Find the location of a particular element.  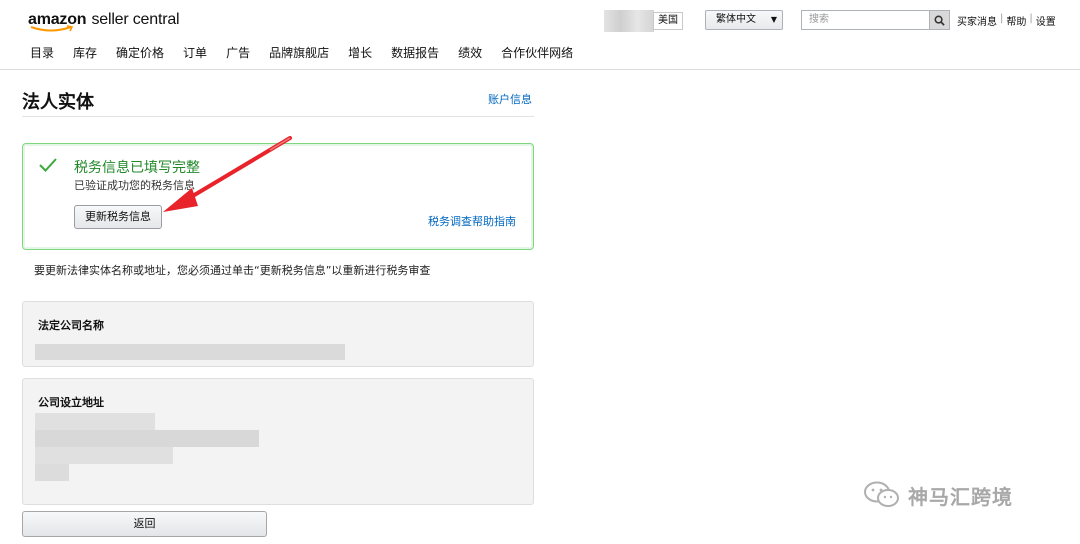

tax-info-success-alert: 税务信息已填写完整 已验证成功您的税务信息 更新税务信息 税务调查帮助指南 is located at coordinates (278, 196).